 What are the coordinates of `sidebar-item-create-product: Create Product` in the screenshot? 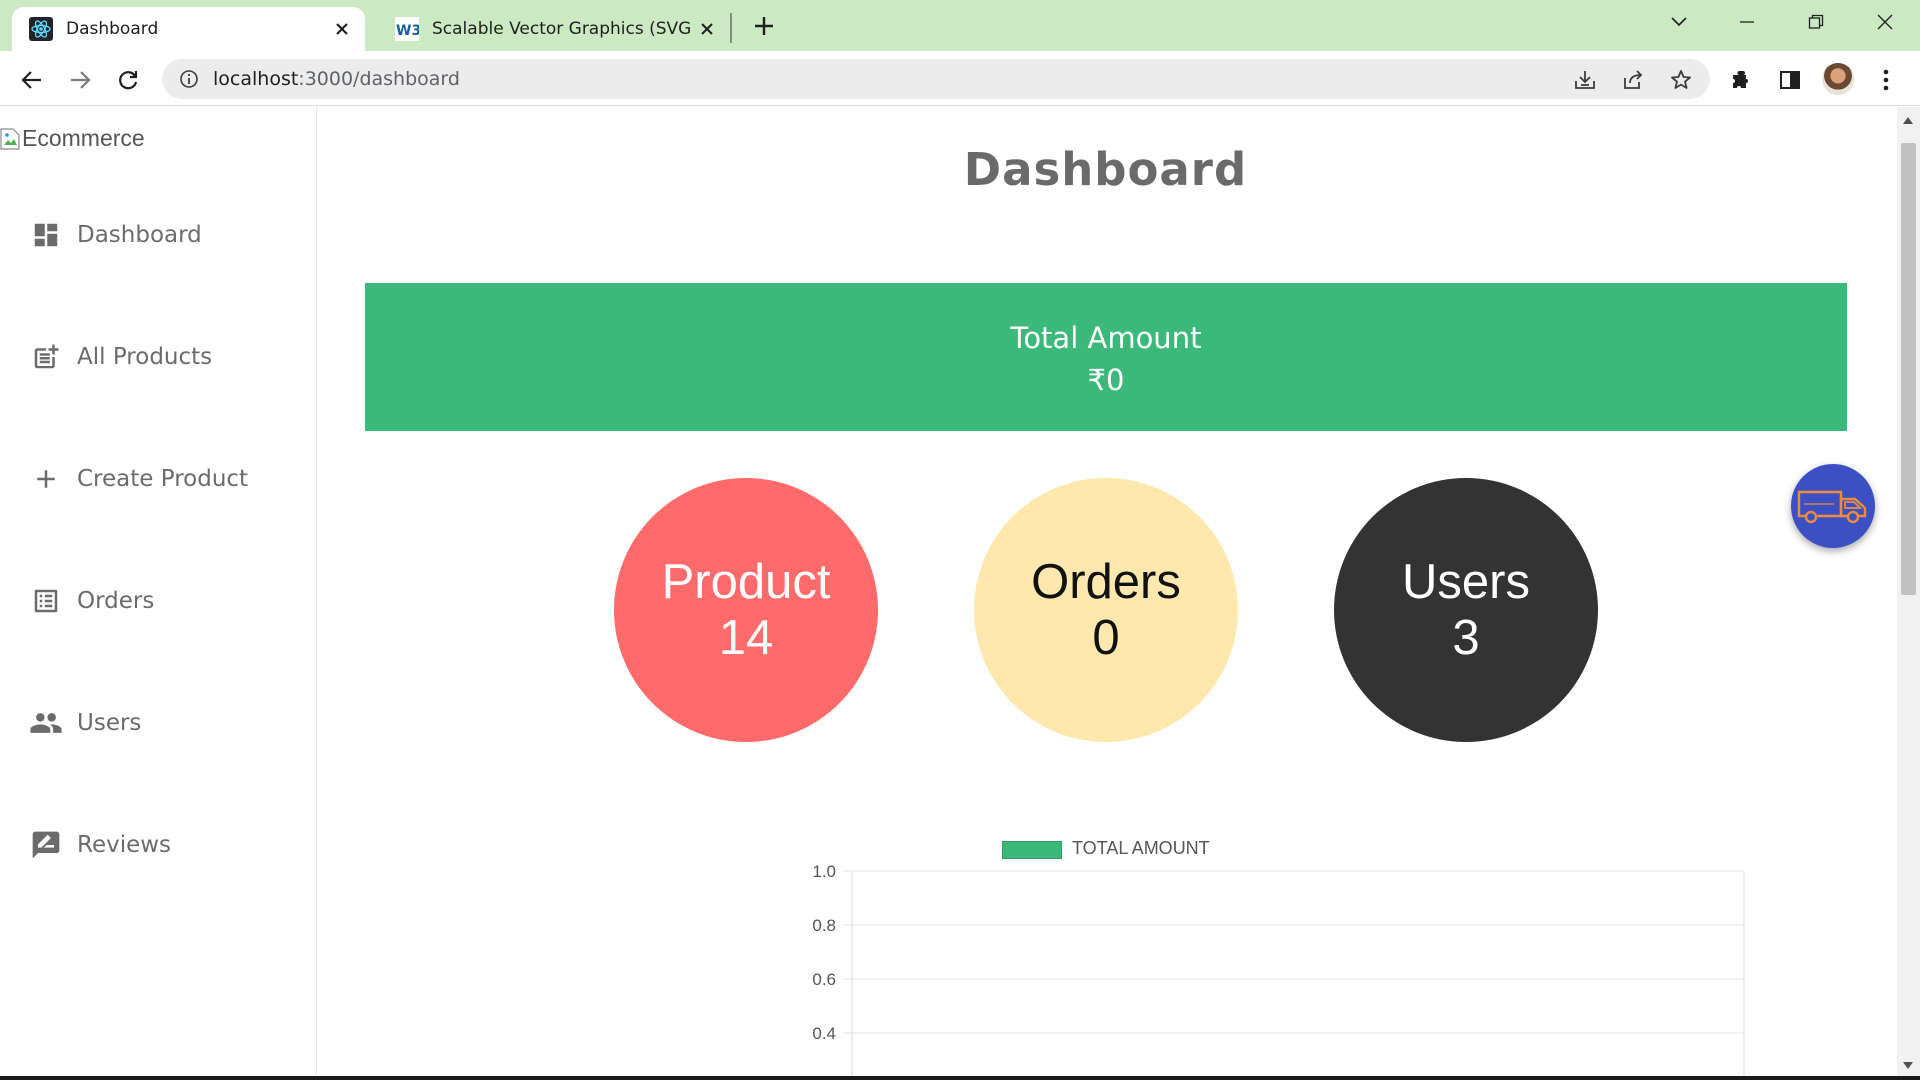 It's located at (138, 479).